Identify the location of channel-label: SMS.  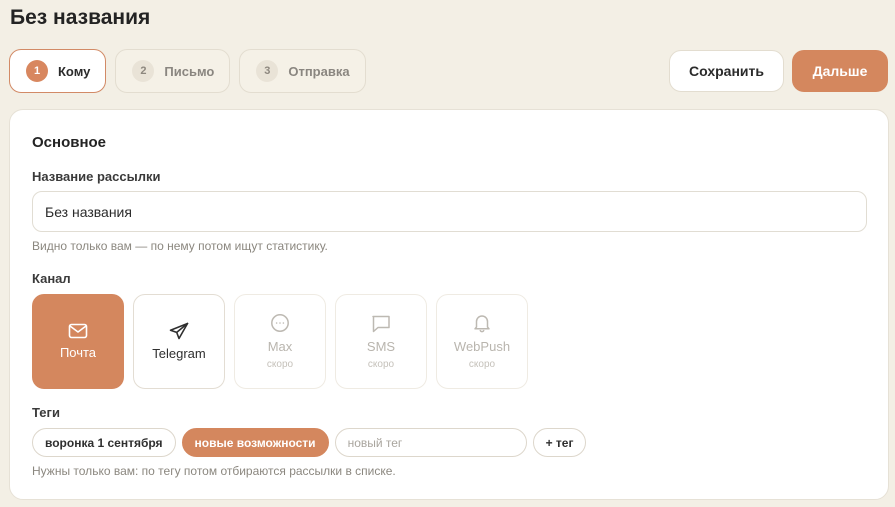
(381, 346).